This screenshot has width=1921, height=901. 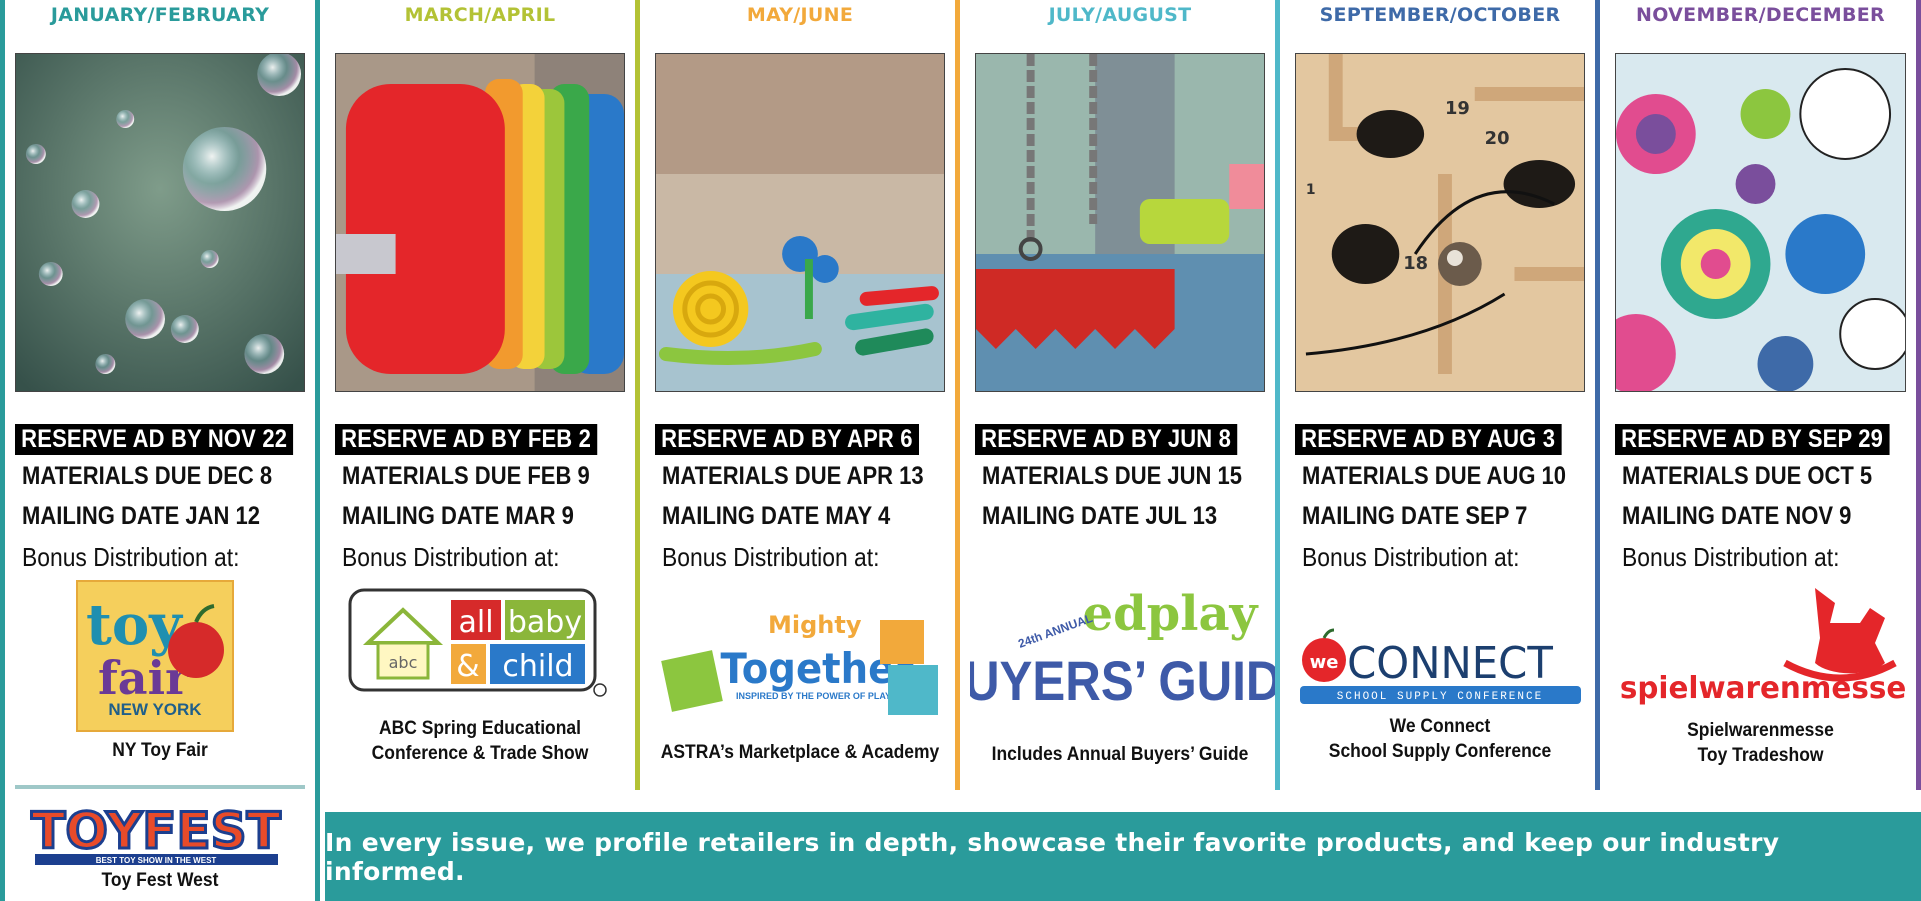 What do you see at coordinates (1737, 516) in the screenshot?
I see `mailing-date: MAILING DATE NOV 9` at bounding box center [1737, 516].